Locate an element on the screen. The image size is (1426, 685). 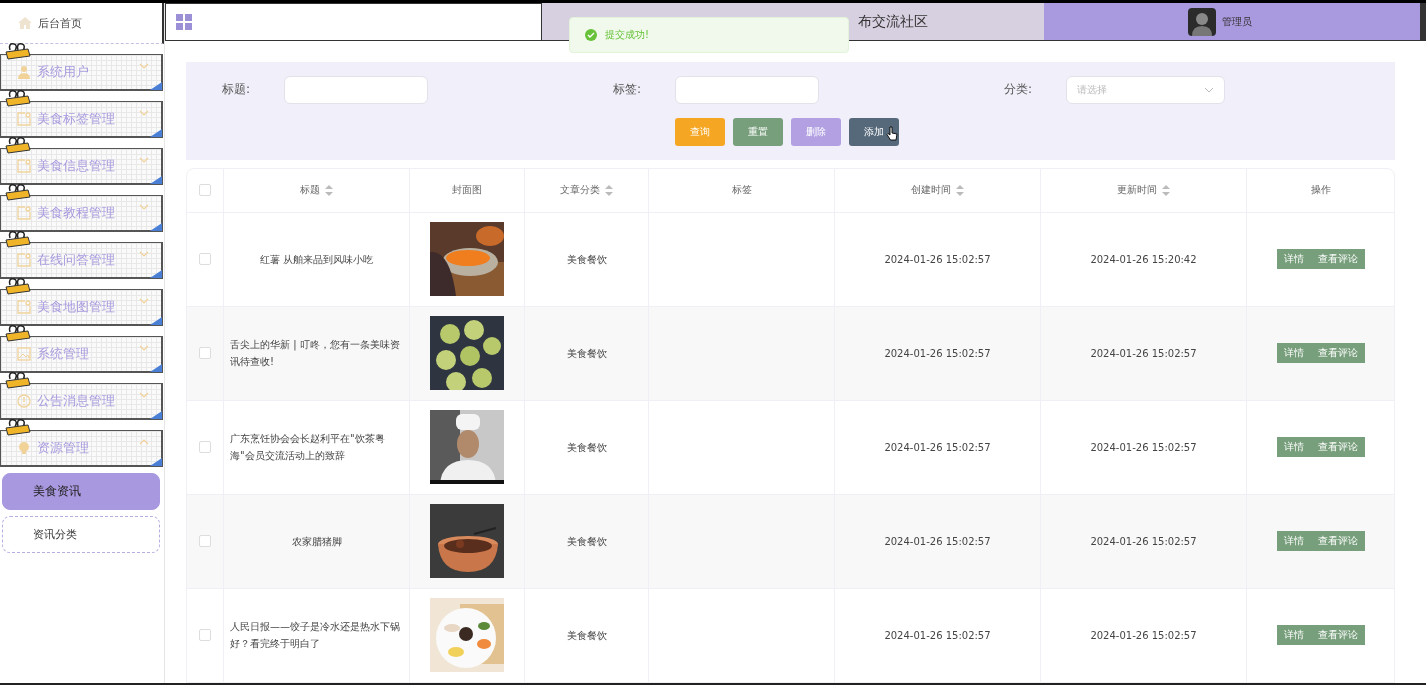
filter-label: 标签: is located at coordinates (627, 90).